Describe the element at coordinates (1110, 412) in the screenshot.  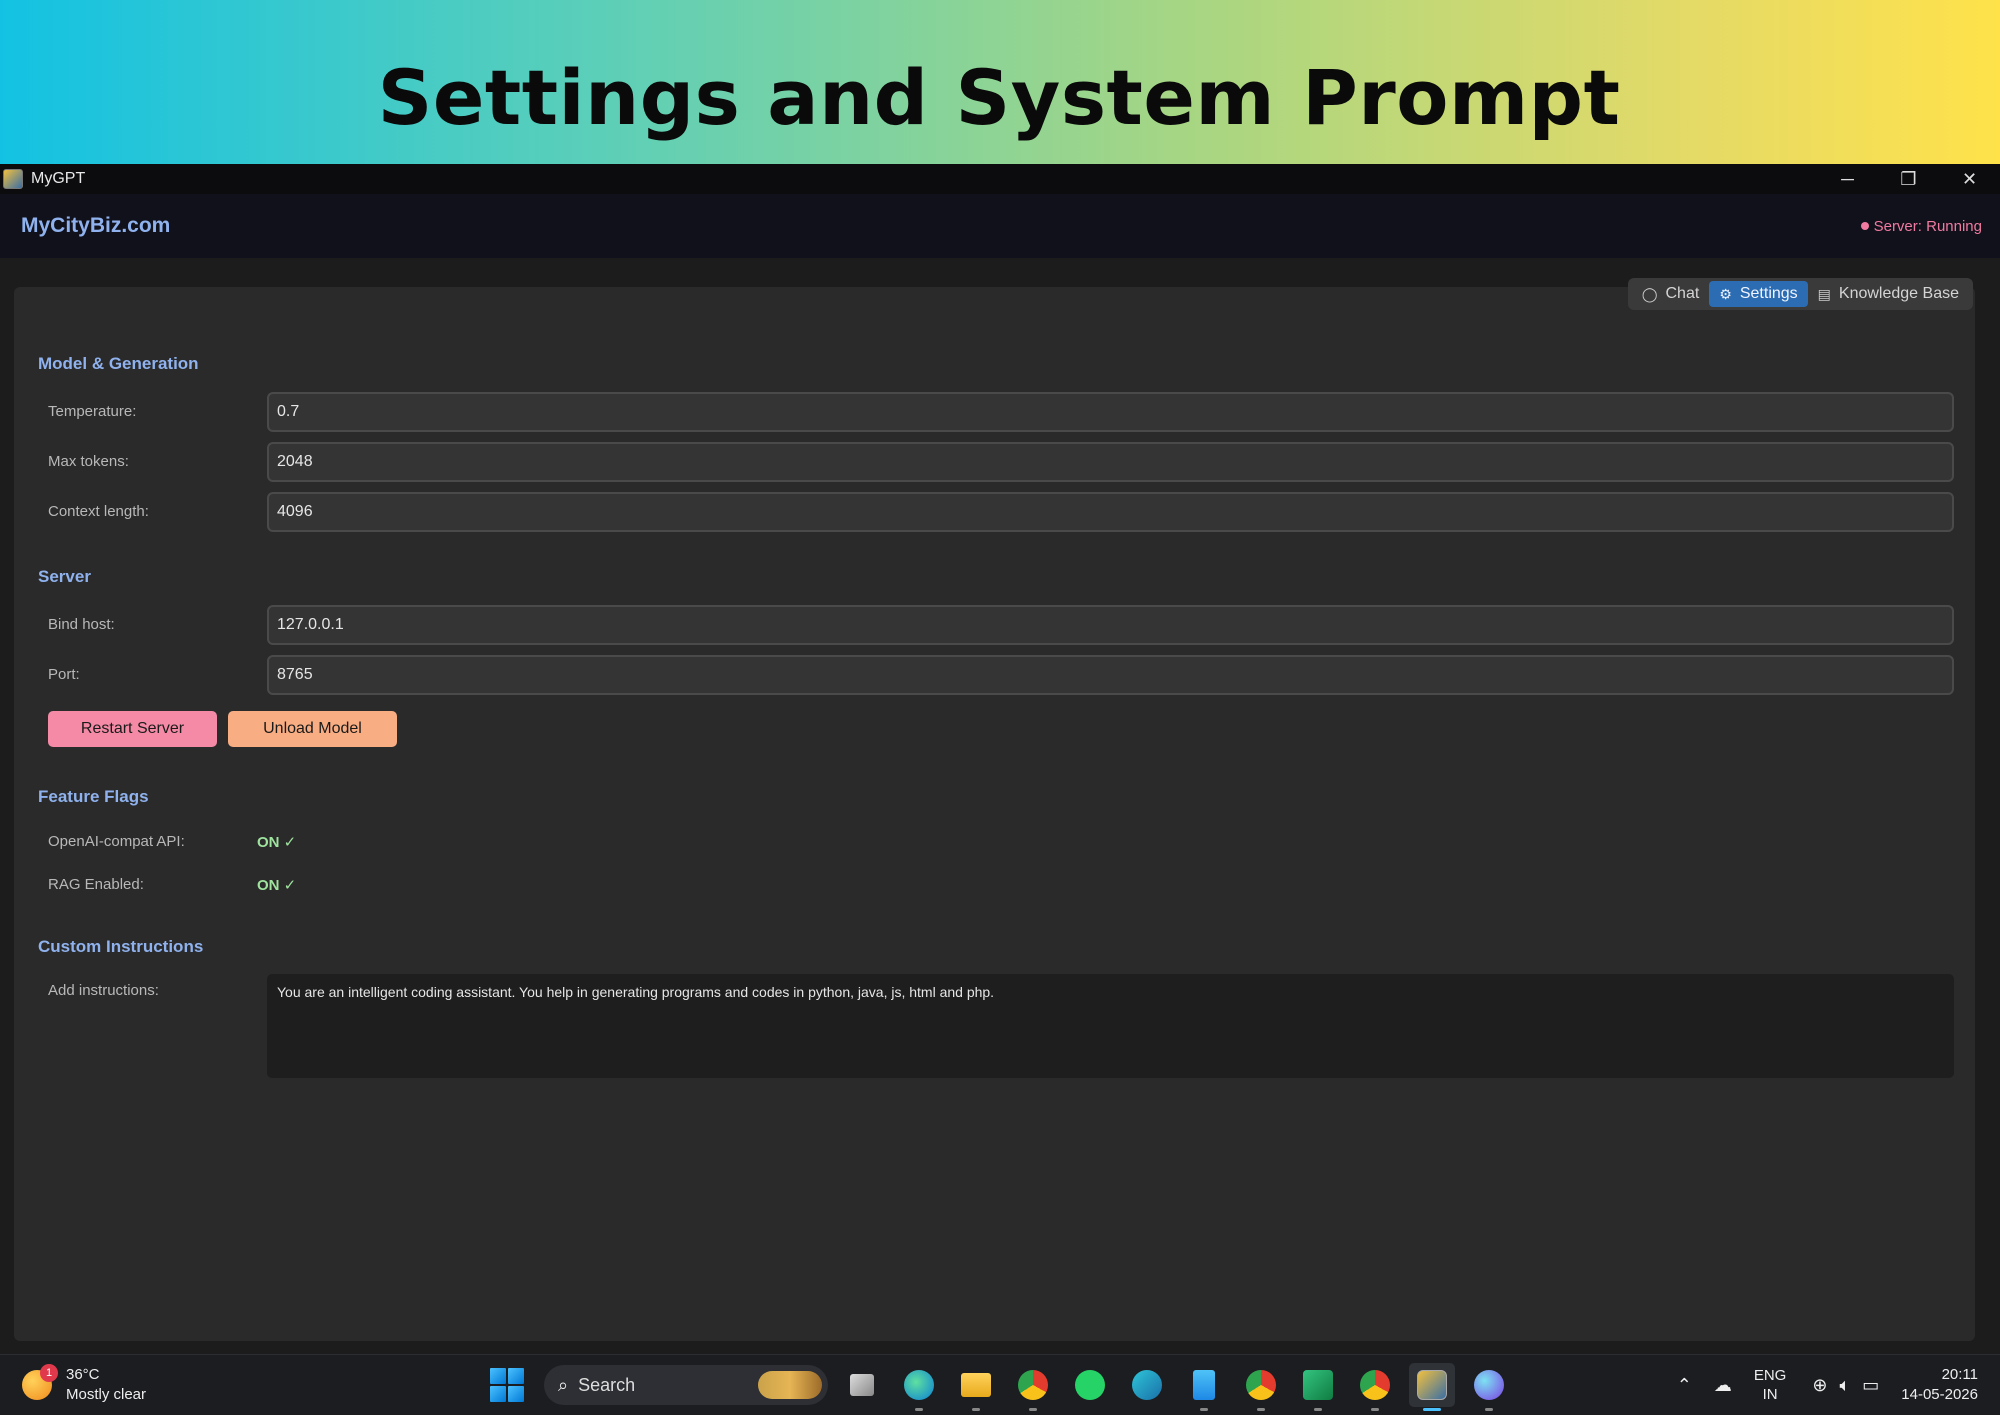
I see `temperature-input: 0.7` at that location.